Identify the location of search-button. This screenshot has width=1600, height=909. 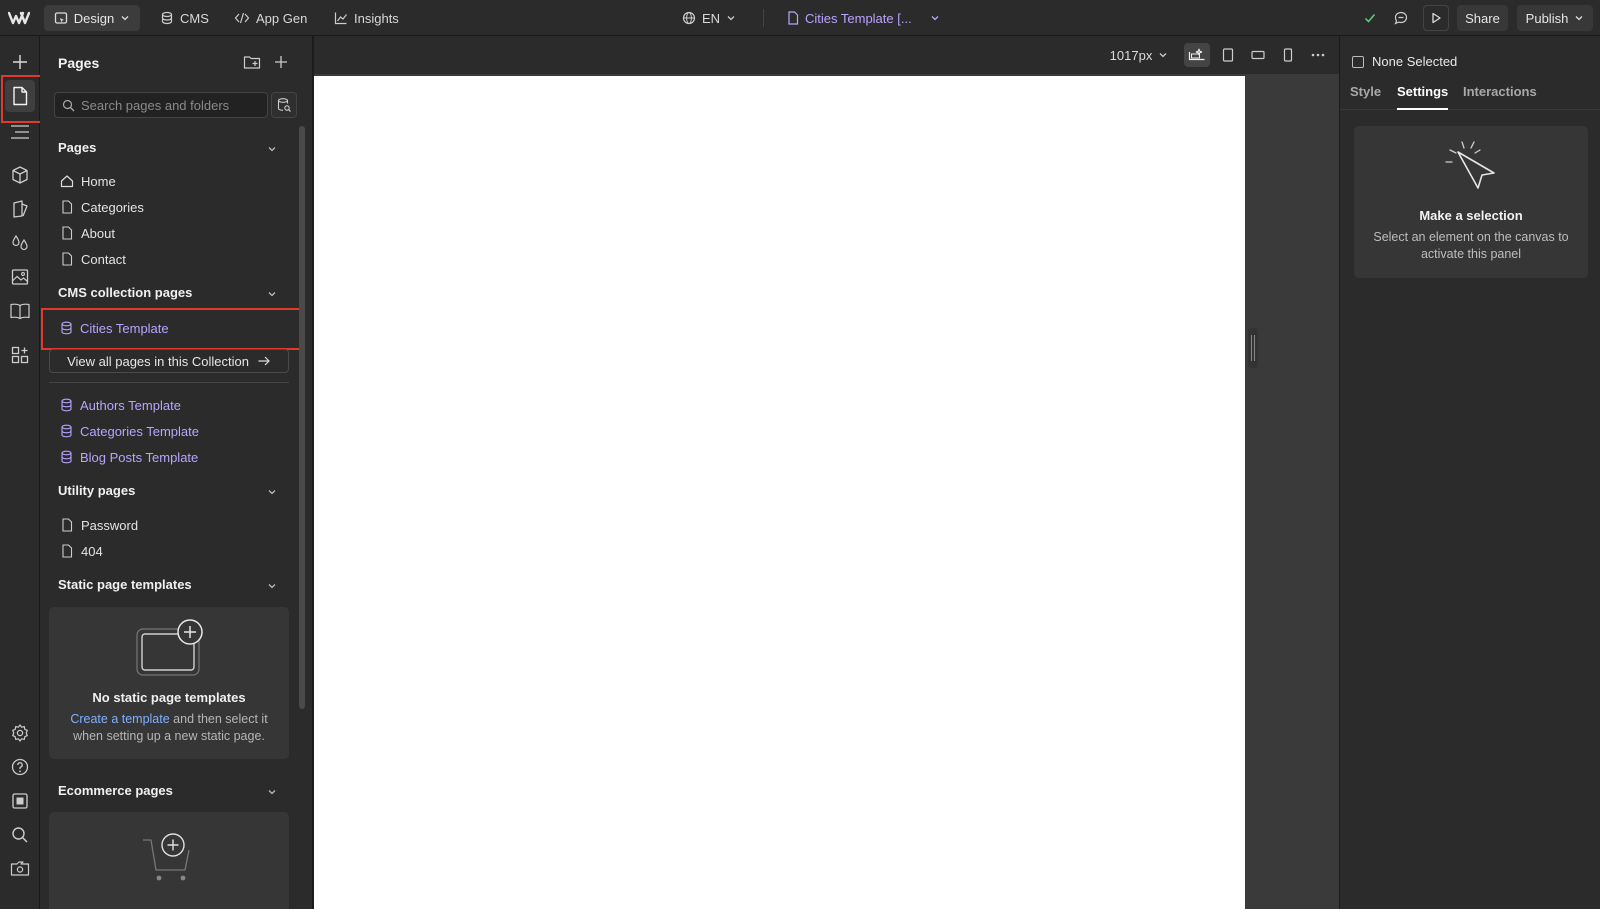
(20, 835).